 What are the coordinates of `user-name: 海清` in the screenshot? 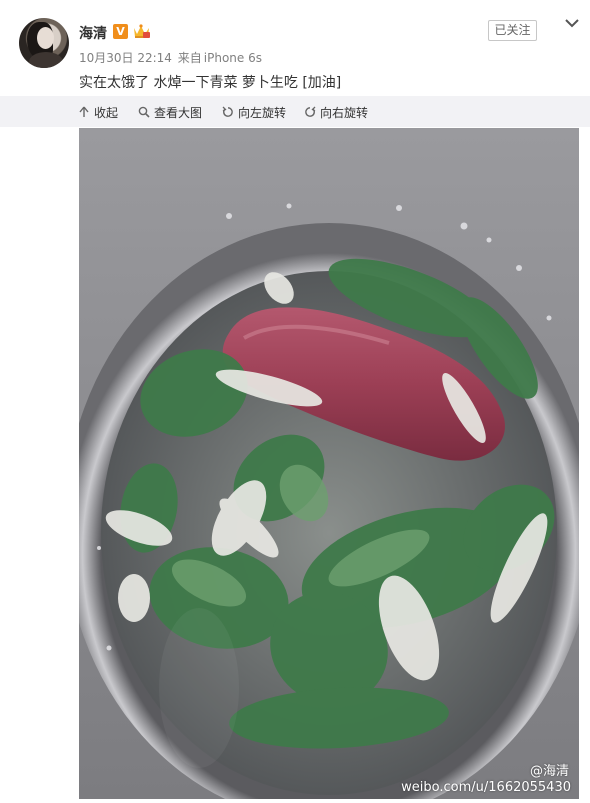 It's located at (93, 33).